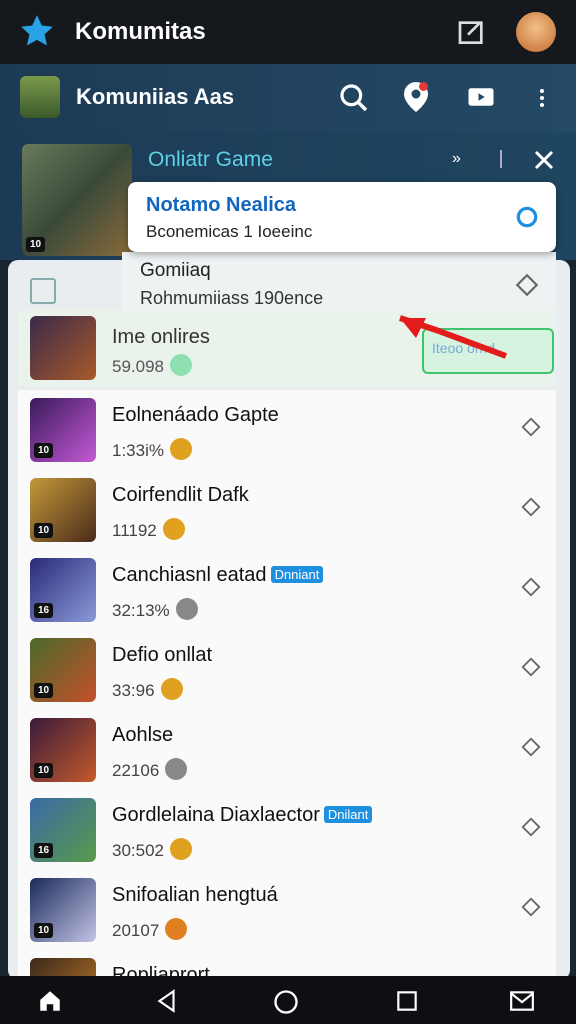  What do you see at coordinates (407, 1001) in the screenshot?
I see `recents-icon` at bounding box center [407, 1001].